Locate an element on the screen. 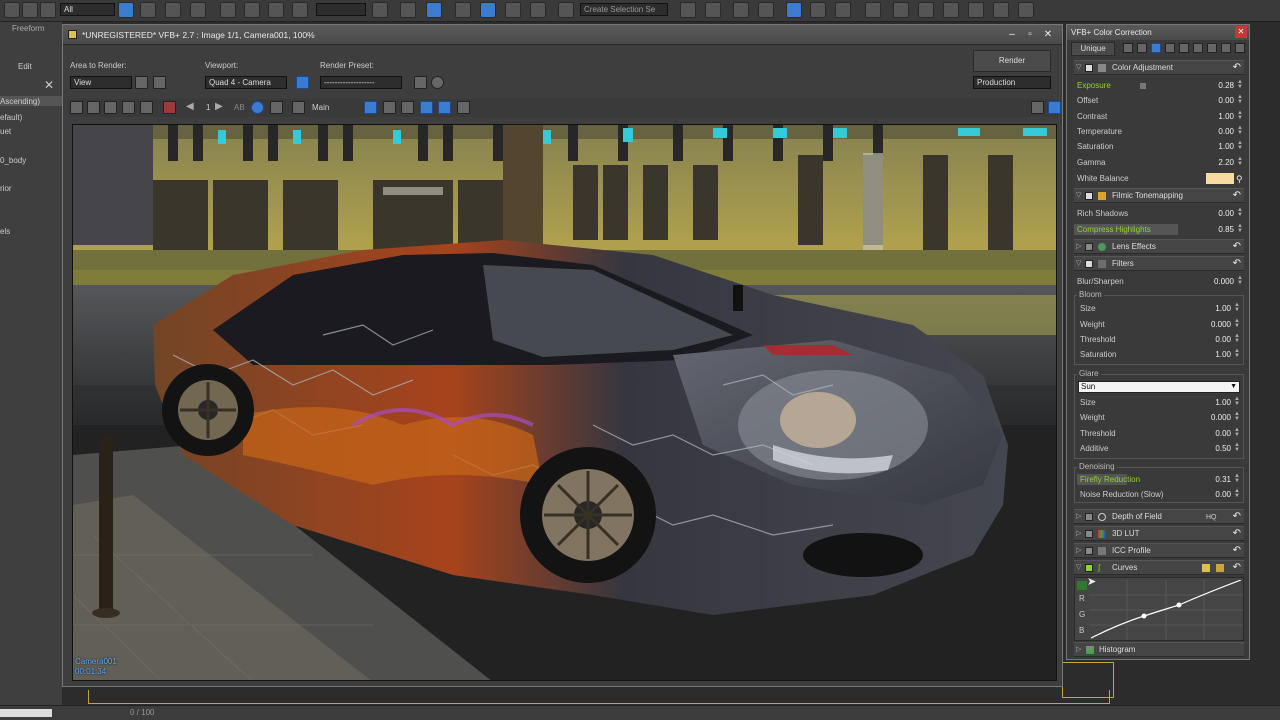 The height and width of the screenshot is (720, 1280). named-selection-set-dropdown: Create Selection Se is located at coordinates (624, 9).